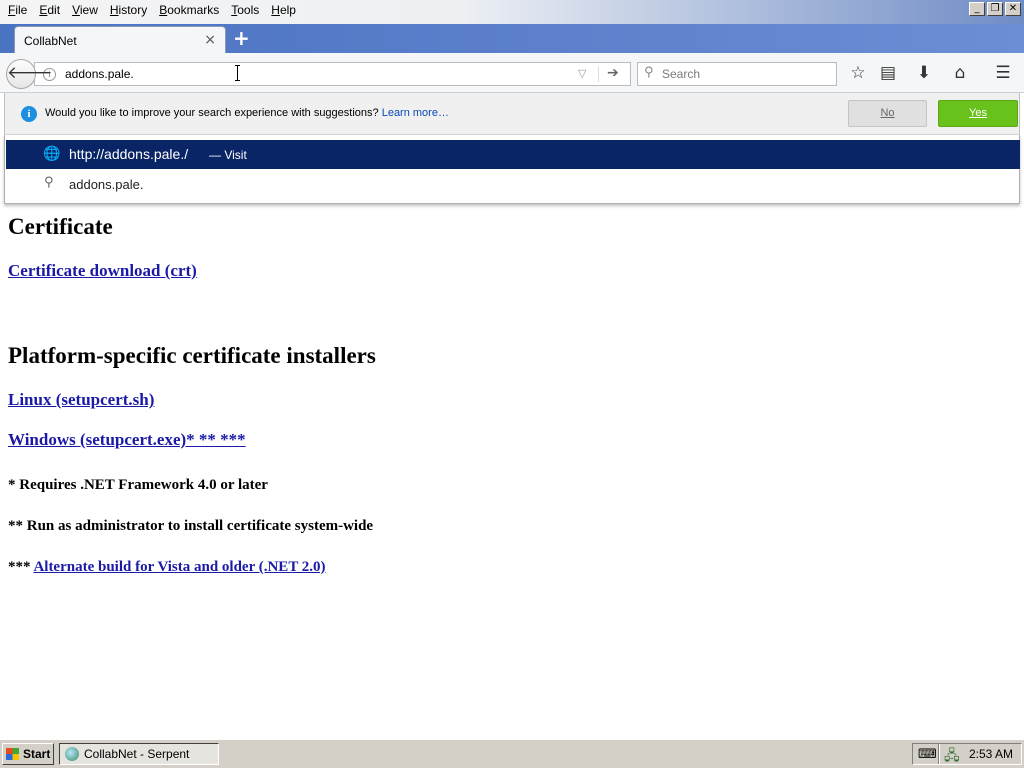 The height and width of the screenshot is (768, 1024). What do you see at coordinates (127, 440) in the screenshot?
I see `windows-installer-link: Windows (setupcert.exe)* ** ***` at bounding box center [127, 440].